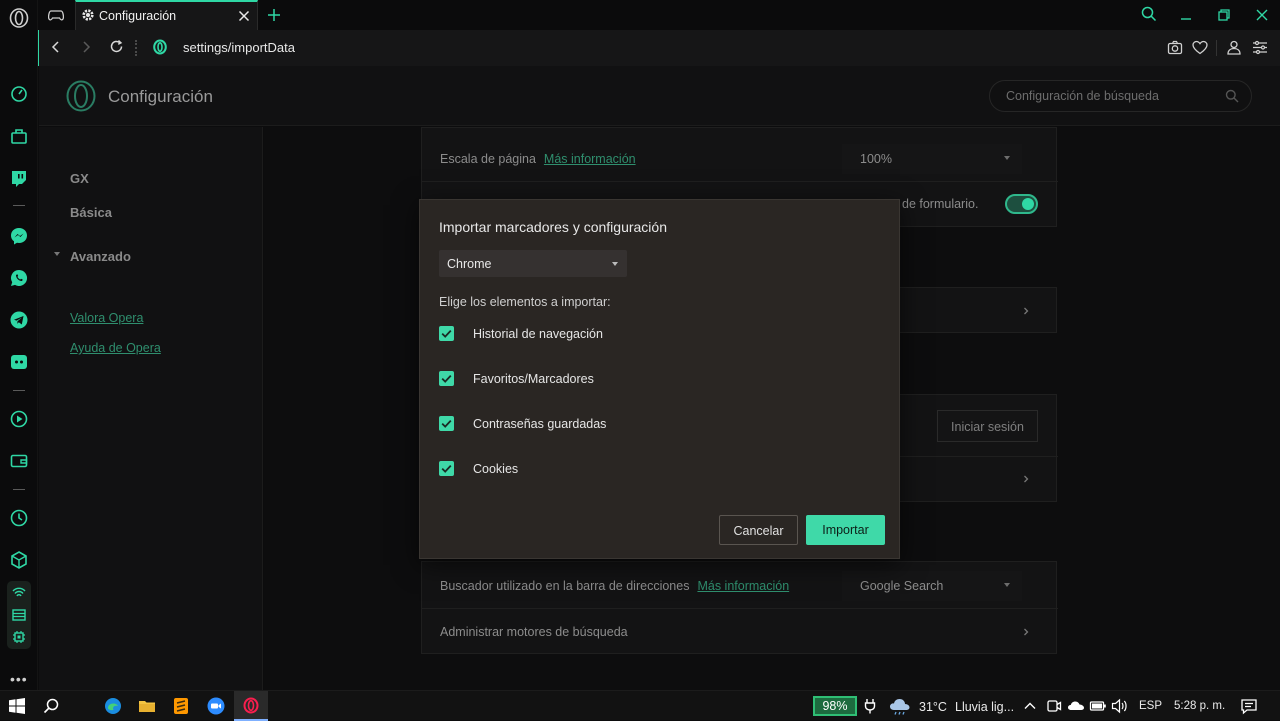  What do you see at coordinates (1186, 15) in the screenshot?
I see `minimize-icon` at bounding box center [1186, 15].